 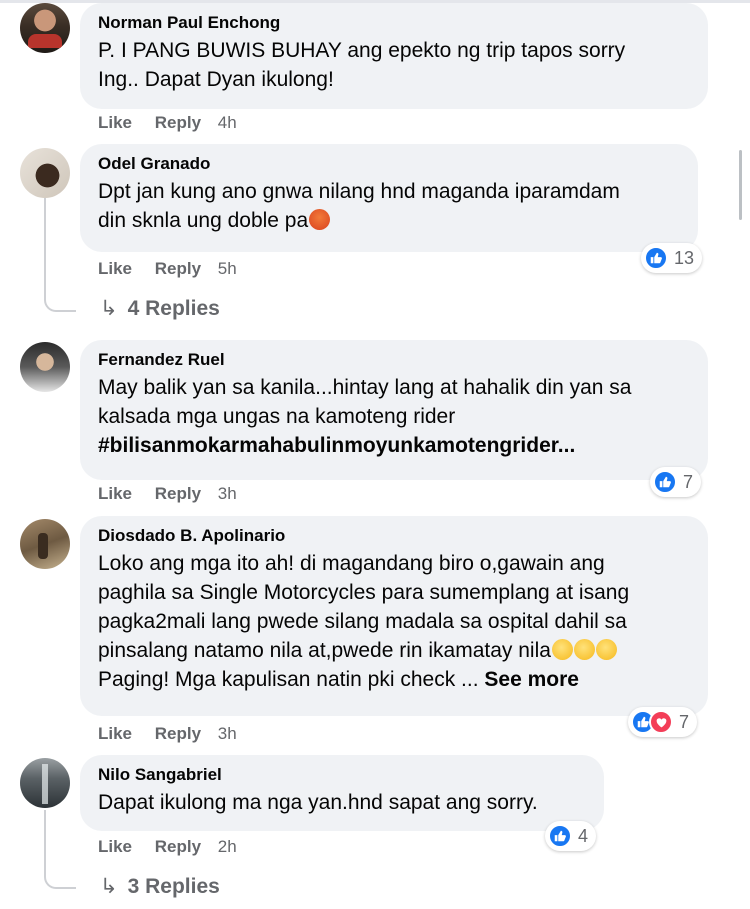 I want to click on view-replies-link: ↳ 4 Replies, so click(x=160, y=308).